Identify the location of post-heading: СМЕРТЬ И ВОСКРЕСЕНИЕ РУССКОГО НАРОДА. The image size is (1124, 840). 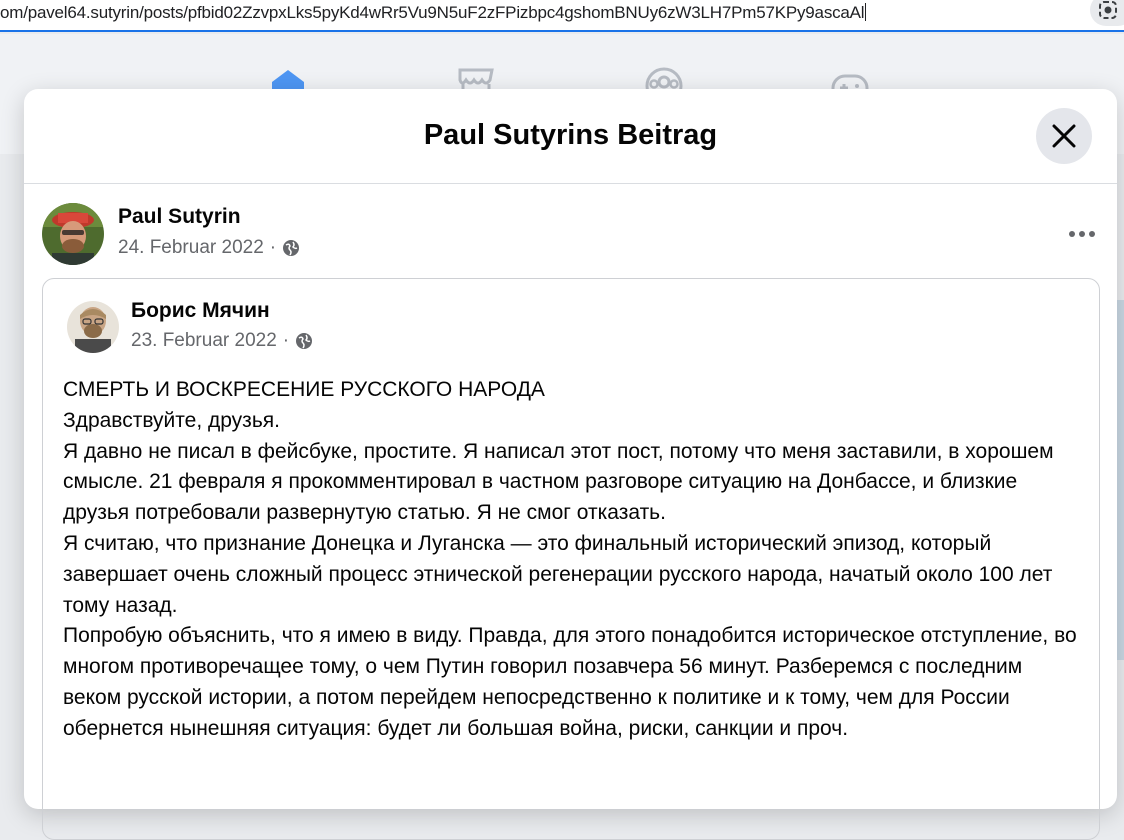
(304, 389).